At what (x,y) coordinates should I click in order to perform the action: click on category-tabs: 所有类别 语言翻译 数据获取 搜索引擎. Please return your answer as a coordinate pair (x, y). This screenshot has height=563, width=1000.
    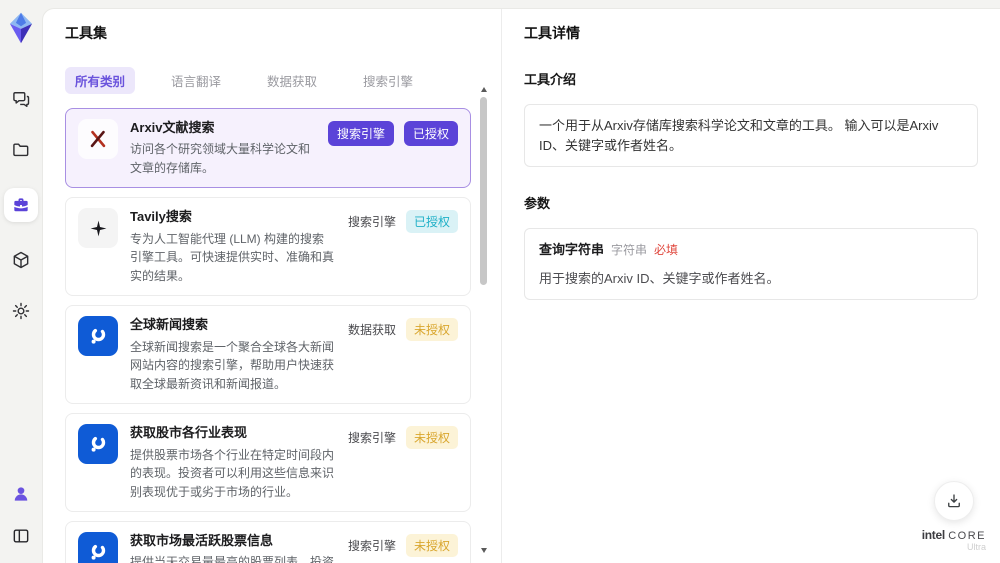
    Looking at the image, I should click on (268, 80).